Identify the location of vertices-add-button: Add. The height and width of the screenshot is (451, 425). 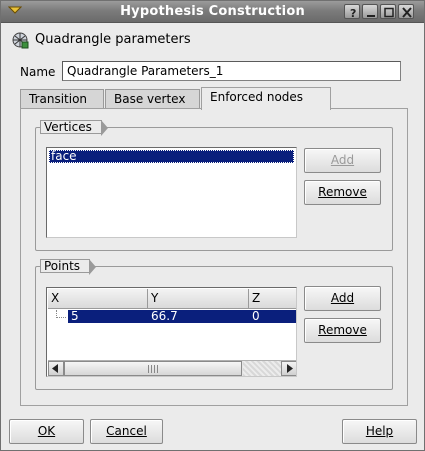
(342, 160).